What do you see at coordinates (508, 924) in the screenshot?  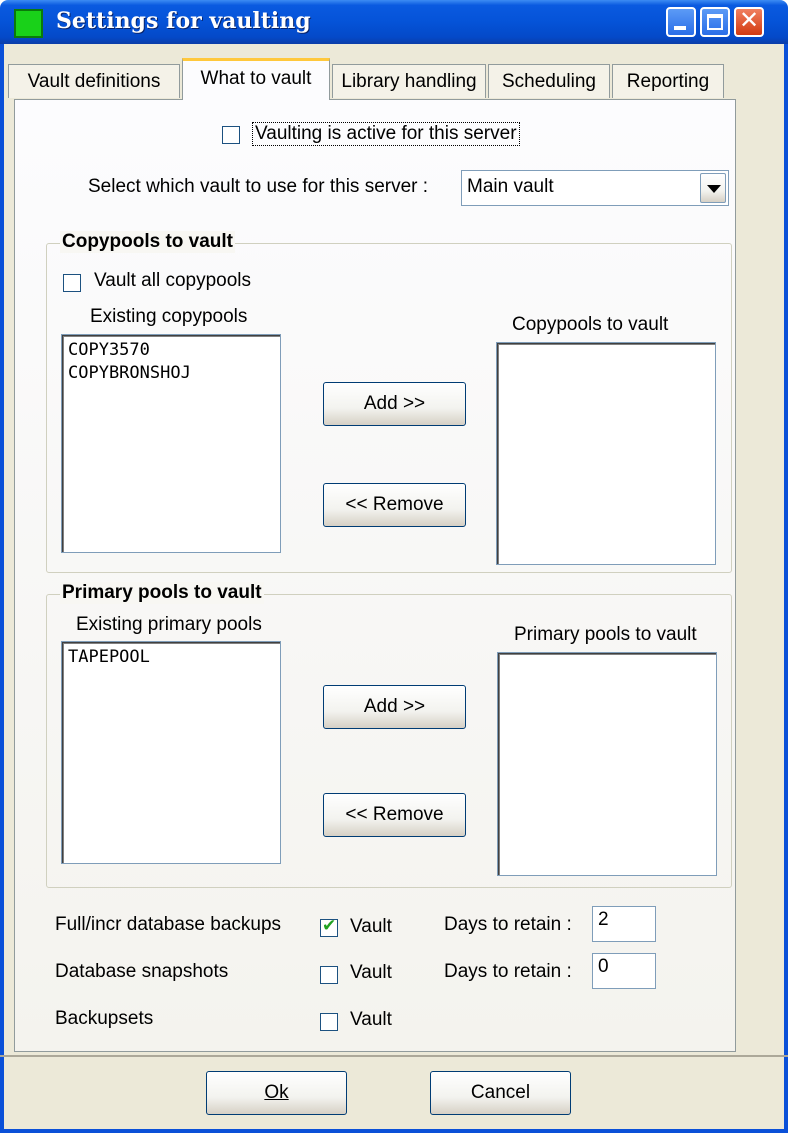 I see `full-incr-days-label: Days to retain :` at bounding box center [508, 924].